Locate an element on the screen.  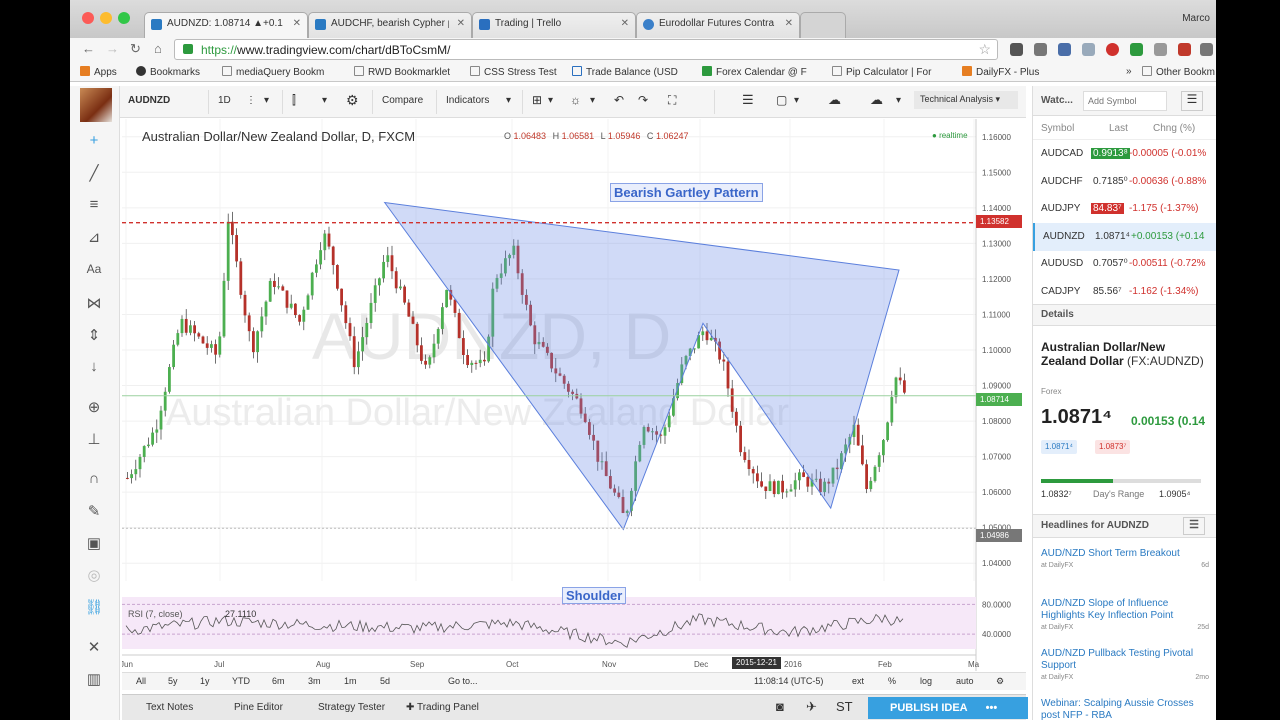
headlines-menu-icon: ☰ is located at coordinates (1194, 526).